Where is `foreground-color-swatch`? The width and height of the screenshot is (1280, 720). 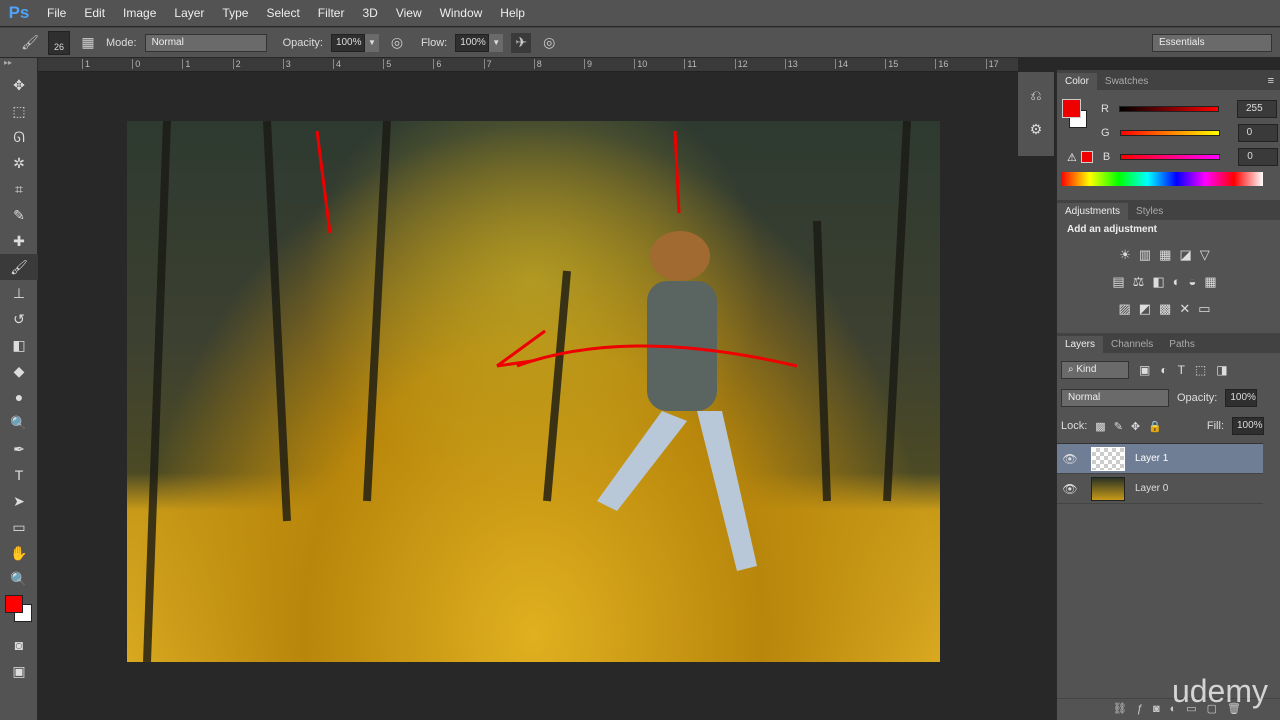
foreground-color-swatch is located at coordinates (14, 604).